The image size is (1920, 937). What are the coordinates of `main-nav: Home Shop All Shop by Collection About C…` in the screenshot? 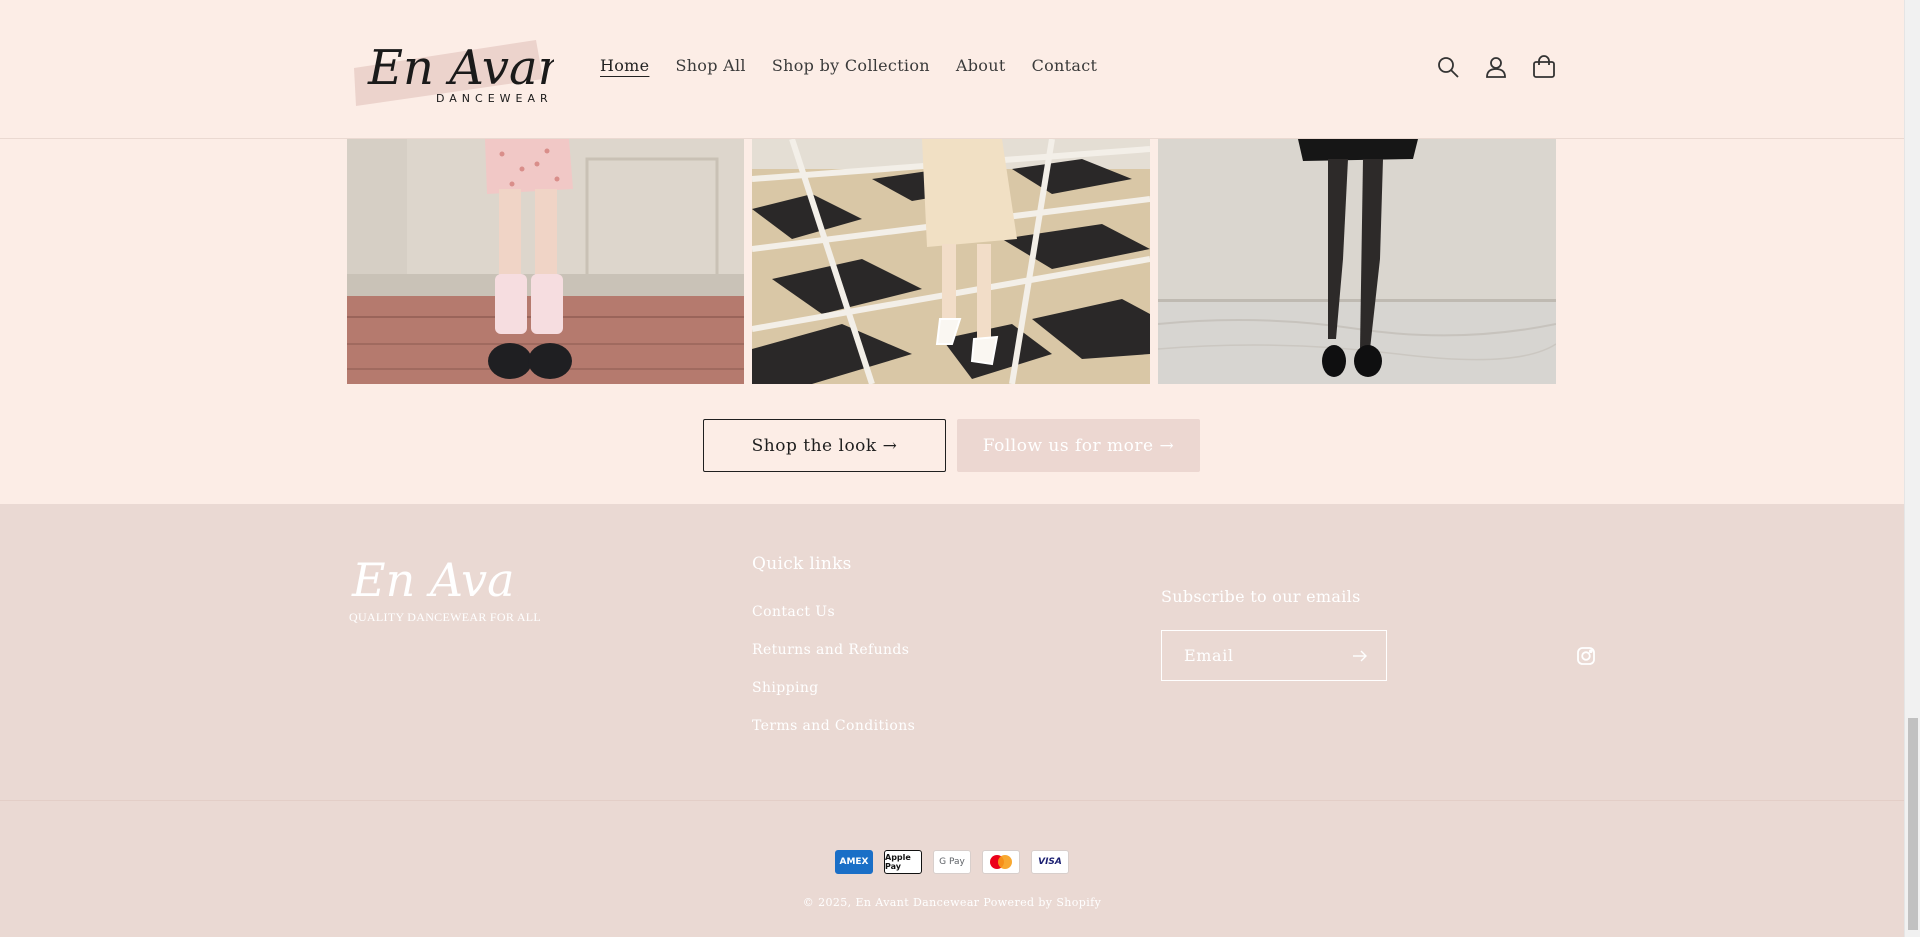 It's located at (861, 65).